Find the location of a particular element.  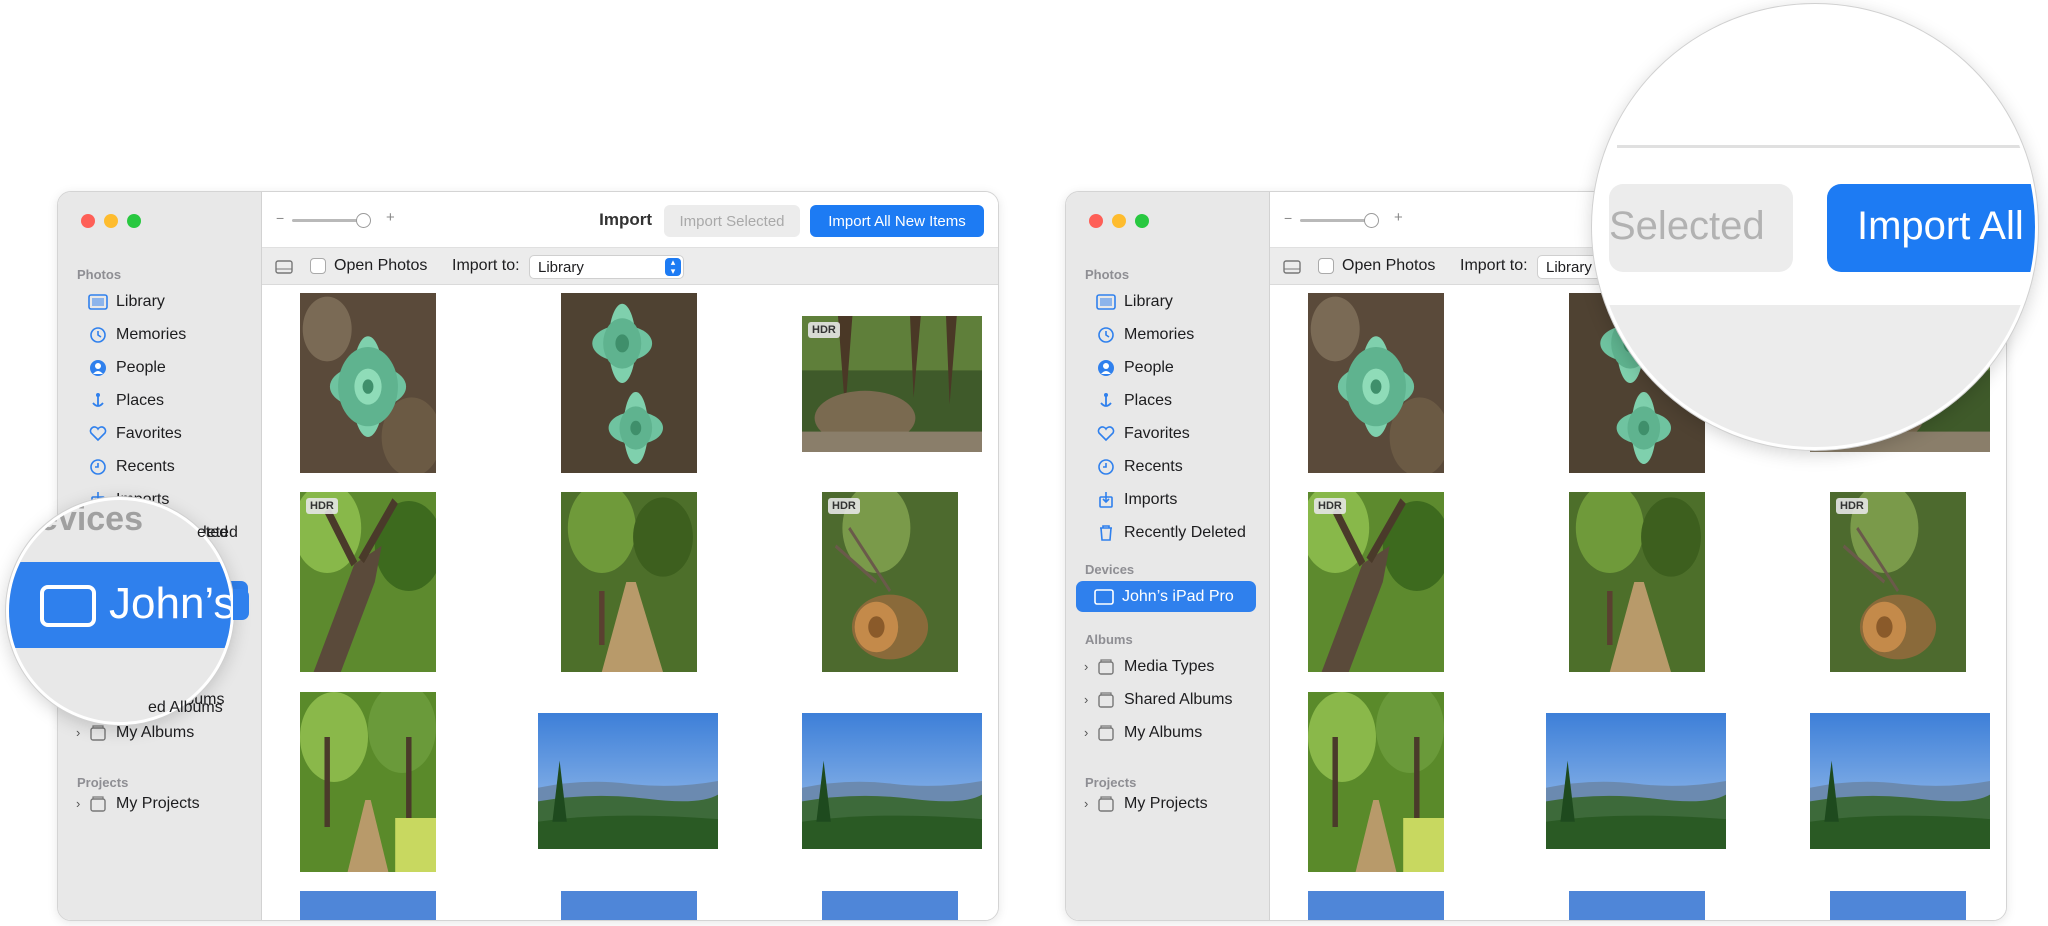

sidebar-item-label: John’s iPad Pro is located at coordinates (1178, 596).